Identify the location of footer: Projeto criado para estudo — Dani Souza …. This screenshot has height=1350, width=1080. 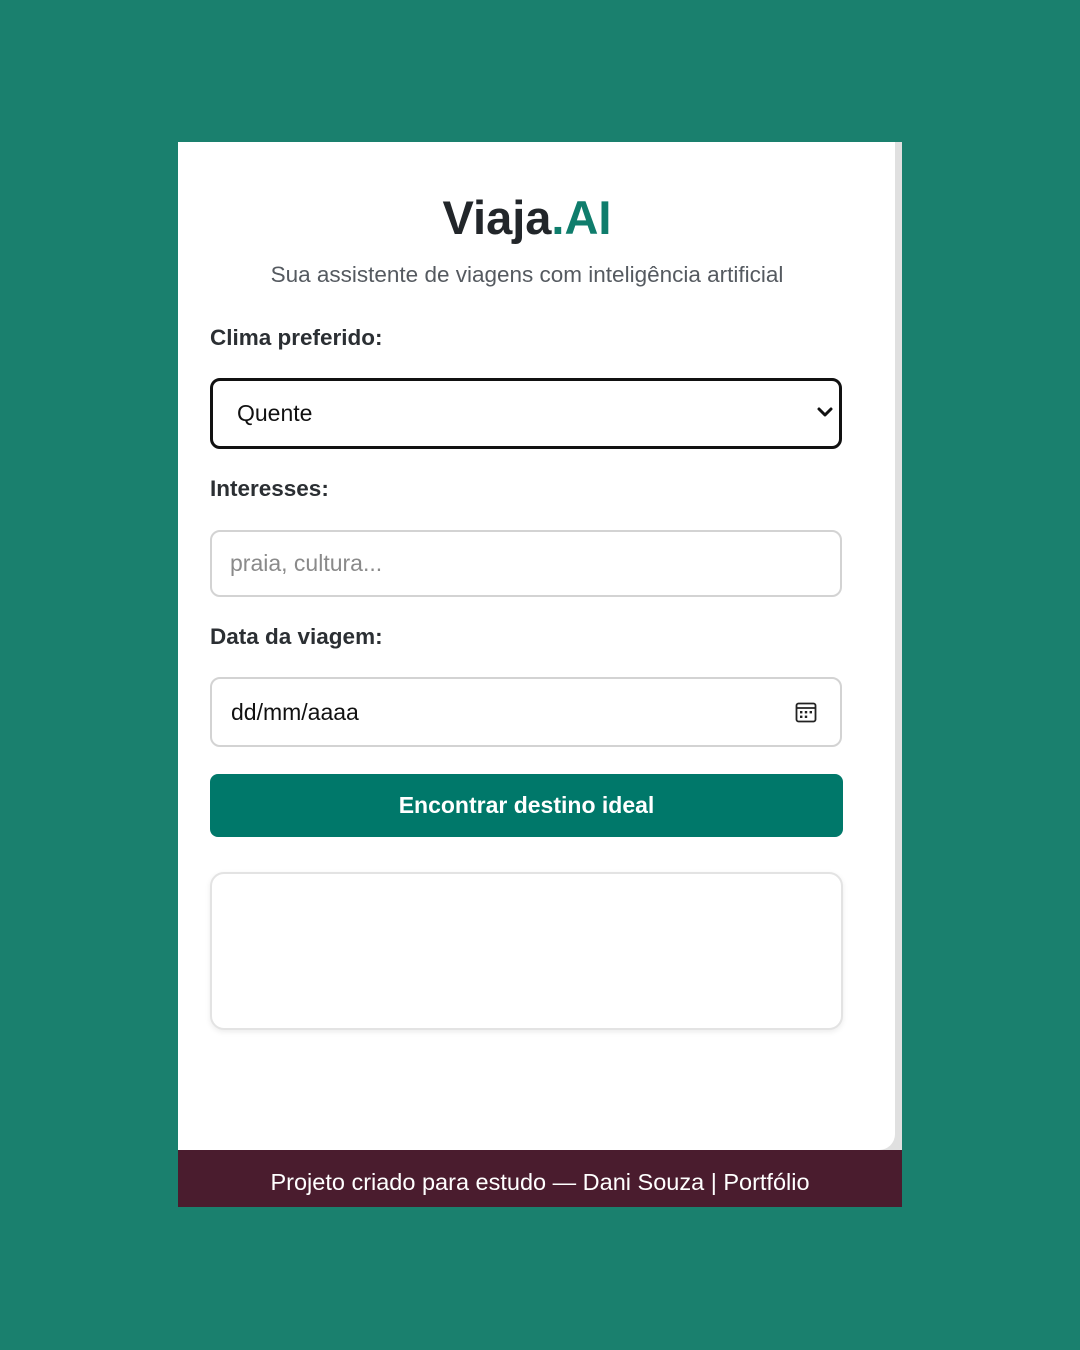
(540, 1178).